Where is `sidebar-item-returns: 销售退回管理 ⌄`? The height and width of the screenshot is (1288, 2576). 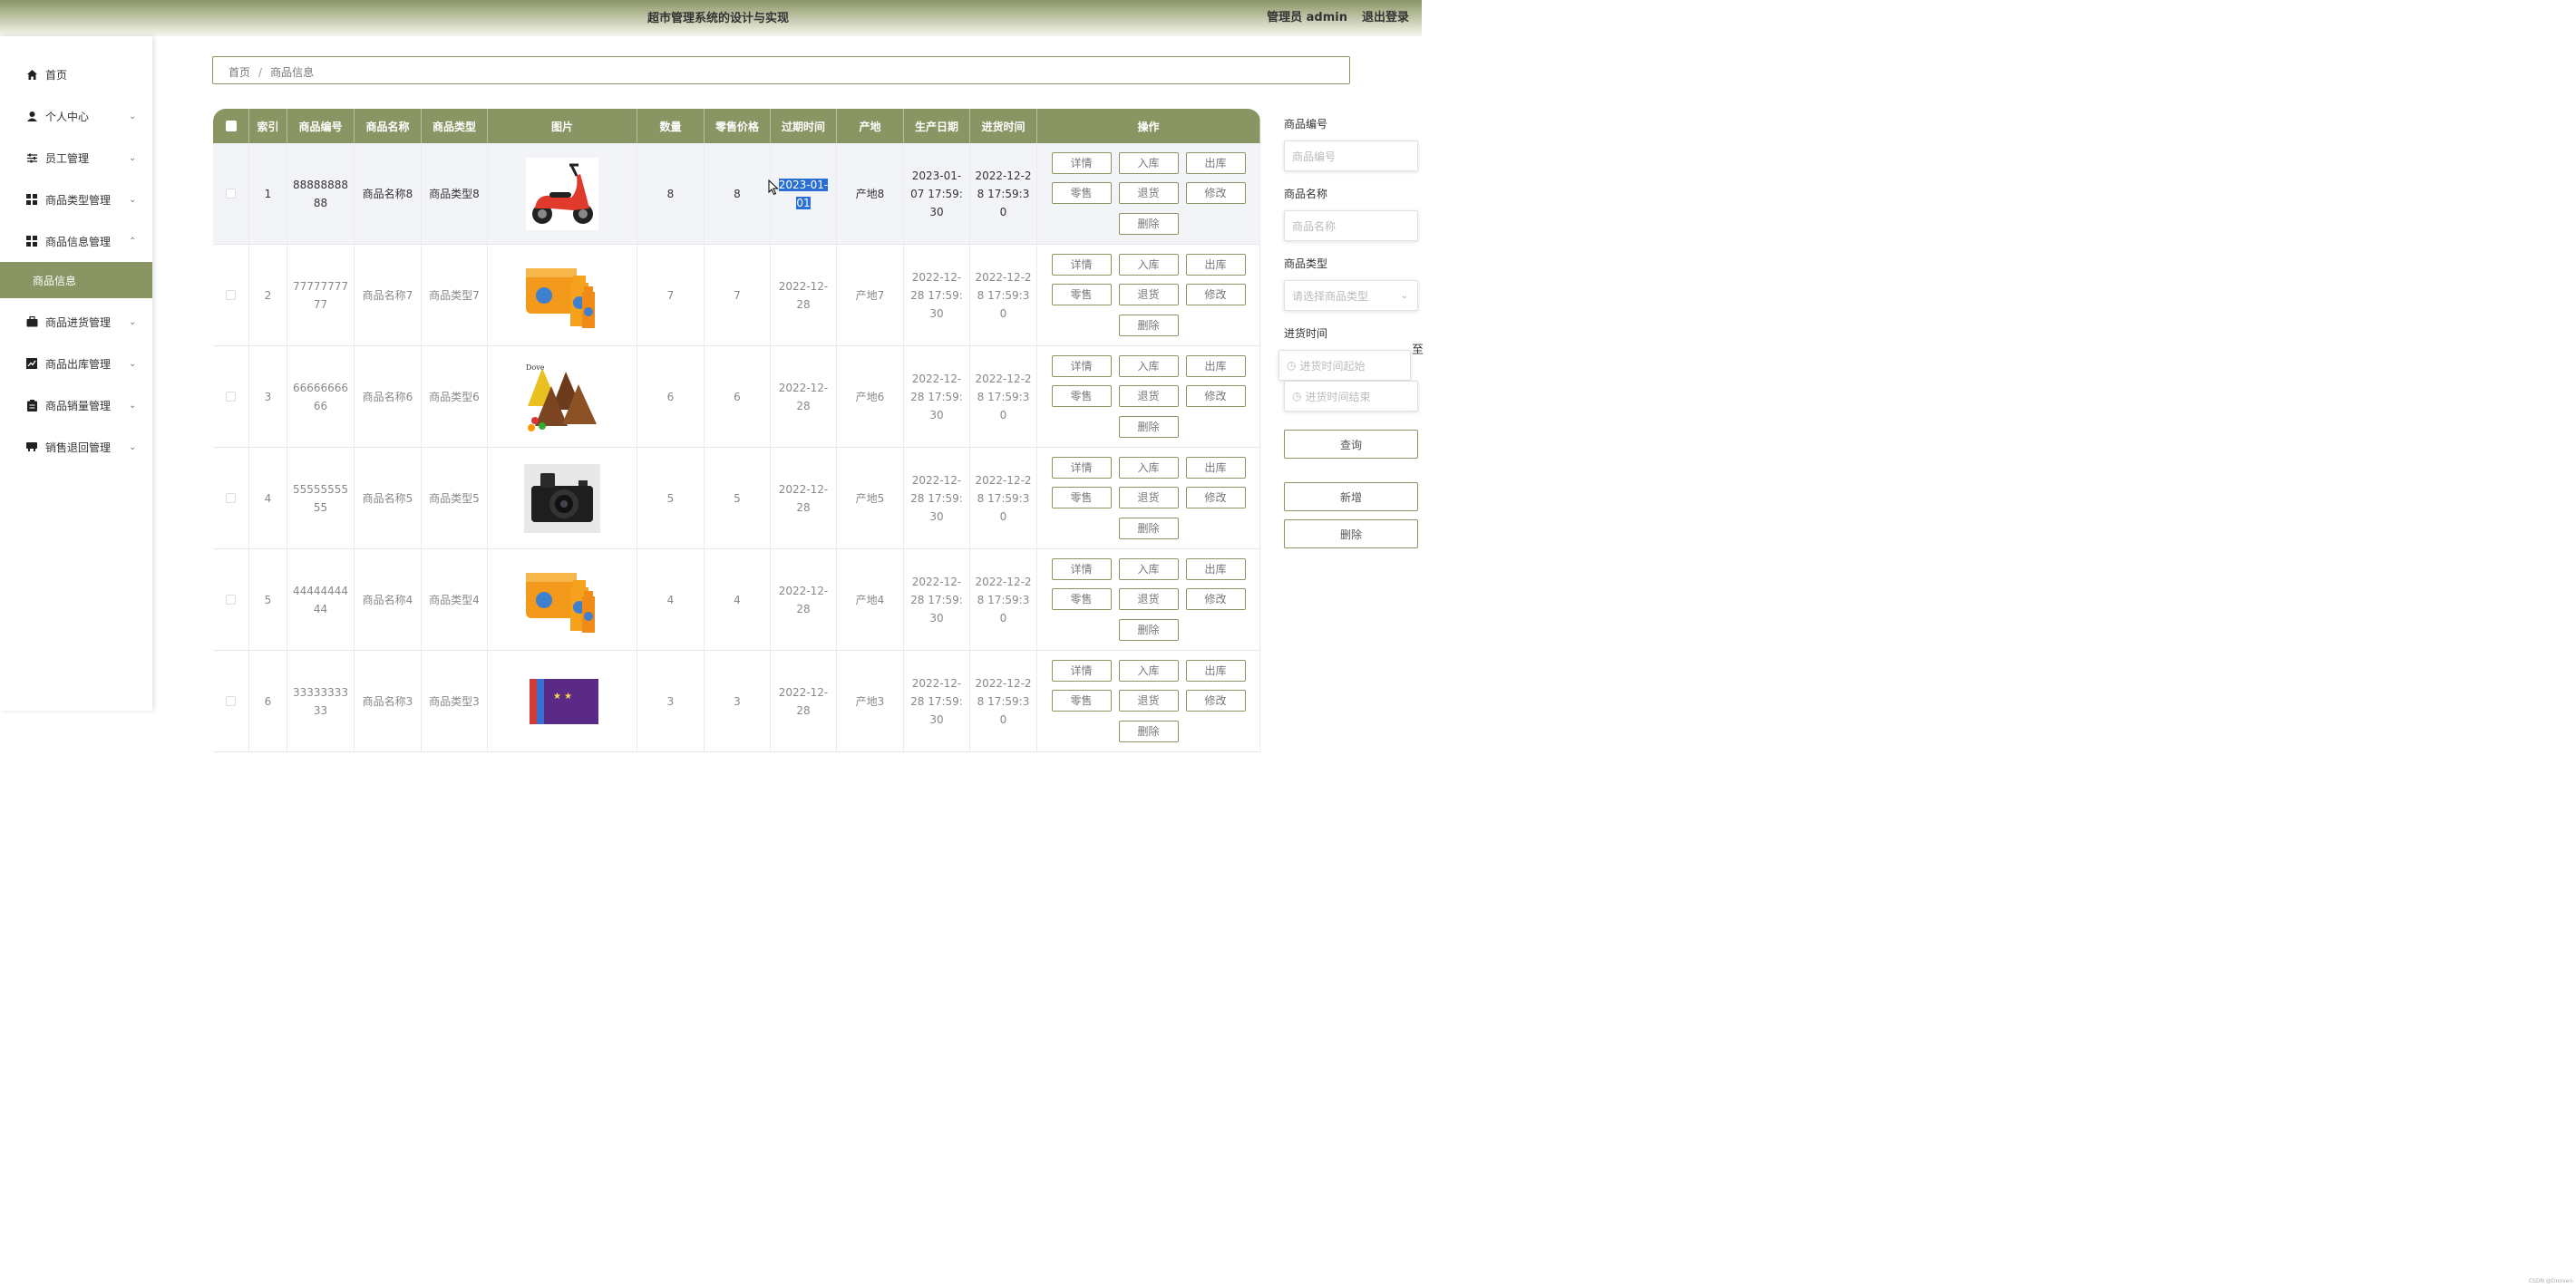 sidebar-item-returns: 销售退回管理 ⌄ is located at coordinates (76, 447).